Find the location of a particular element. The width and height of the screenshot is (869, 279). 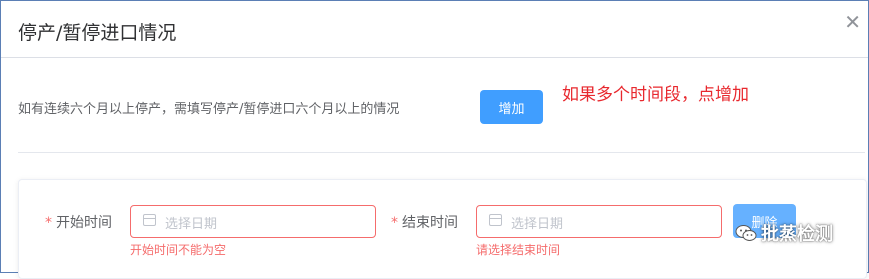

notice-text: 如有连续六个月以上停产，需填写停产/暂停进口六个月以上的情况 is located at coordinates (209, 109).